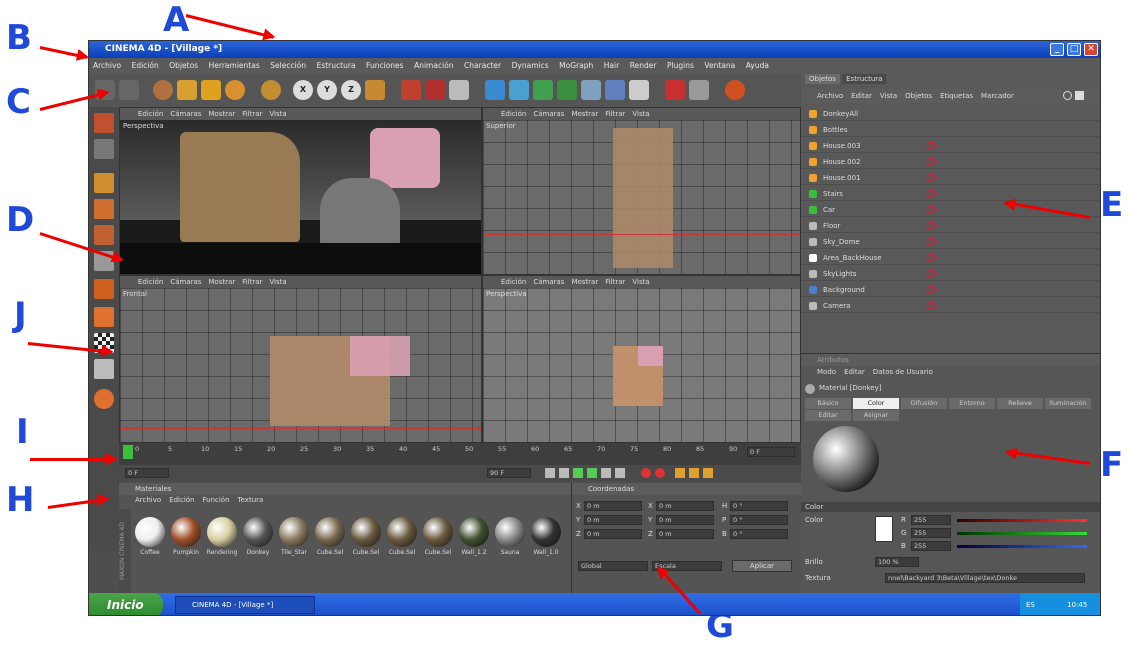 Image resolution: width=1131 pixels, height=646 pixels. Describe the element at coordinates (903, 372) in the screenshot. I see `attr-menu-datos: Datos de Usuario` at that location.